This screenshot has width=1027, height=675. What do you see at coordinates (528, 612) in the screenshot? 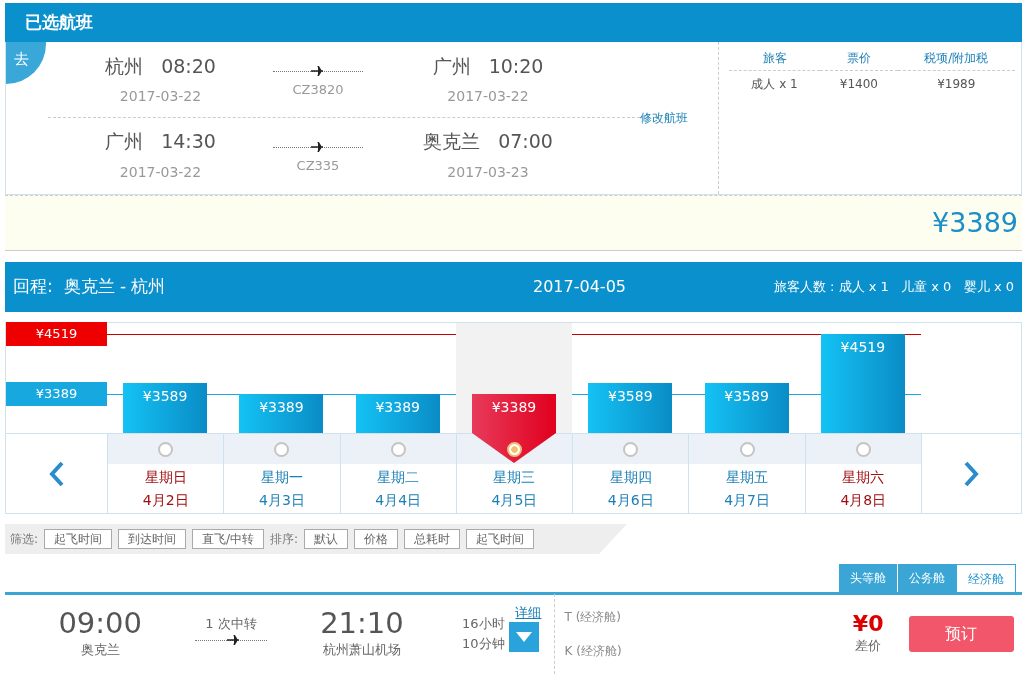
I see `details-link: 详细` at bounding box center [528, 612].